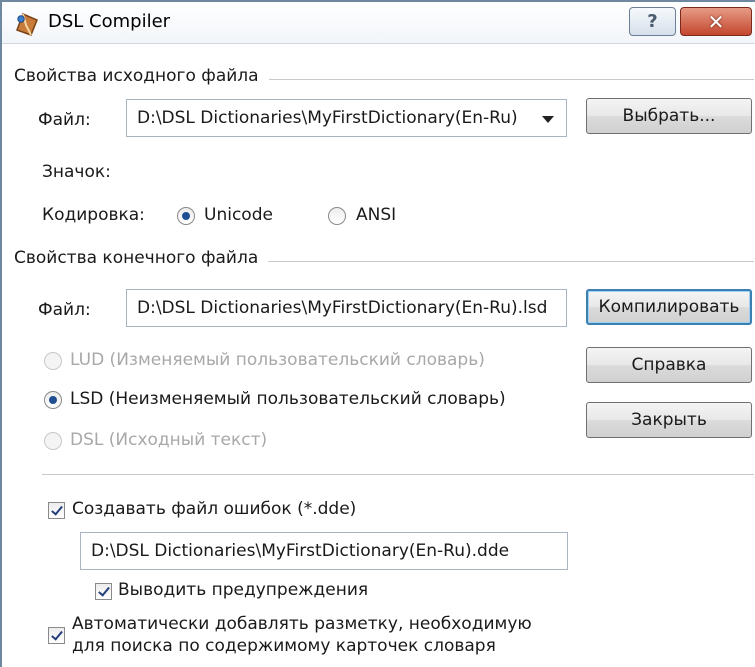  Describe the element at coordinates (27, 24) in the screenshot. I see `app-icon` at that location.